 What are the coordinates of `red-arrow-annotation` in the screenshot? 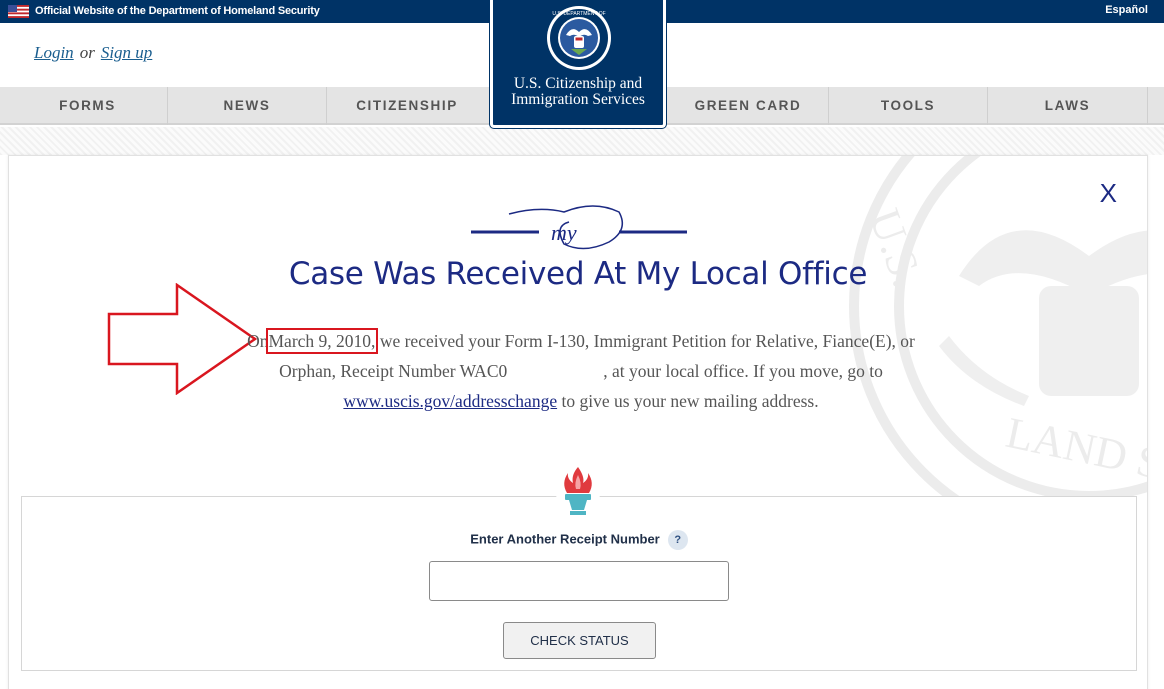 It's located at (182, 339).